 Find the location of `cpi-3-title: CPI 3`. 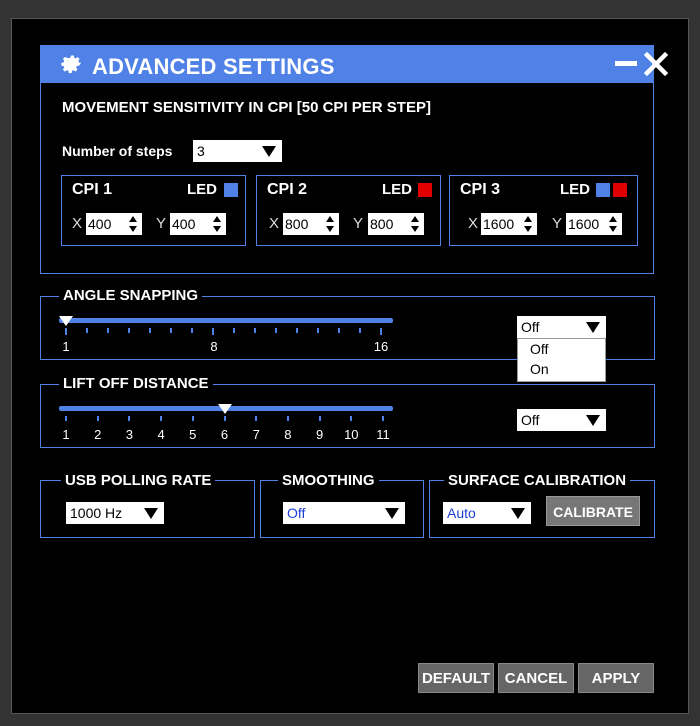

cpi-3-title: CPI 3 is located at coordinates (480, 189).